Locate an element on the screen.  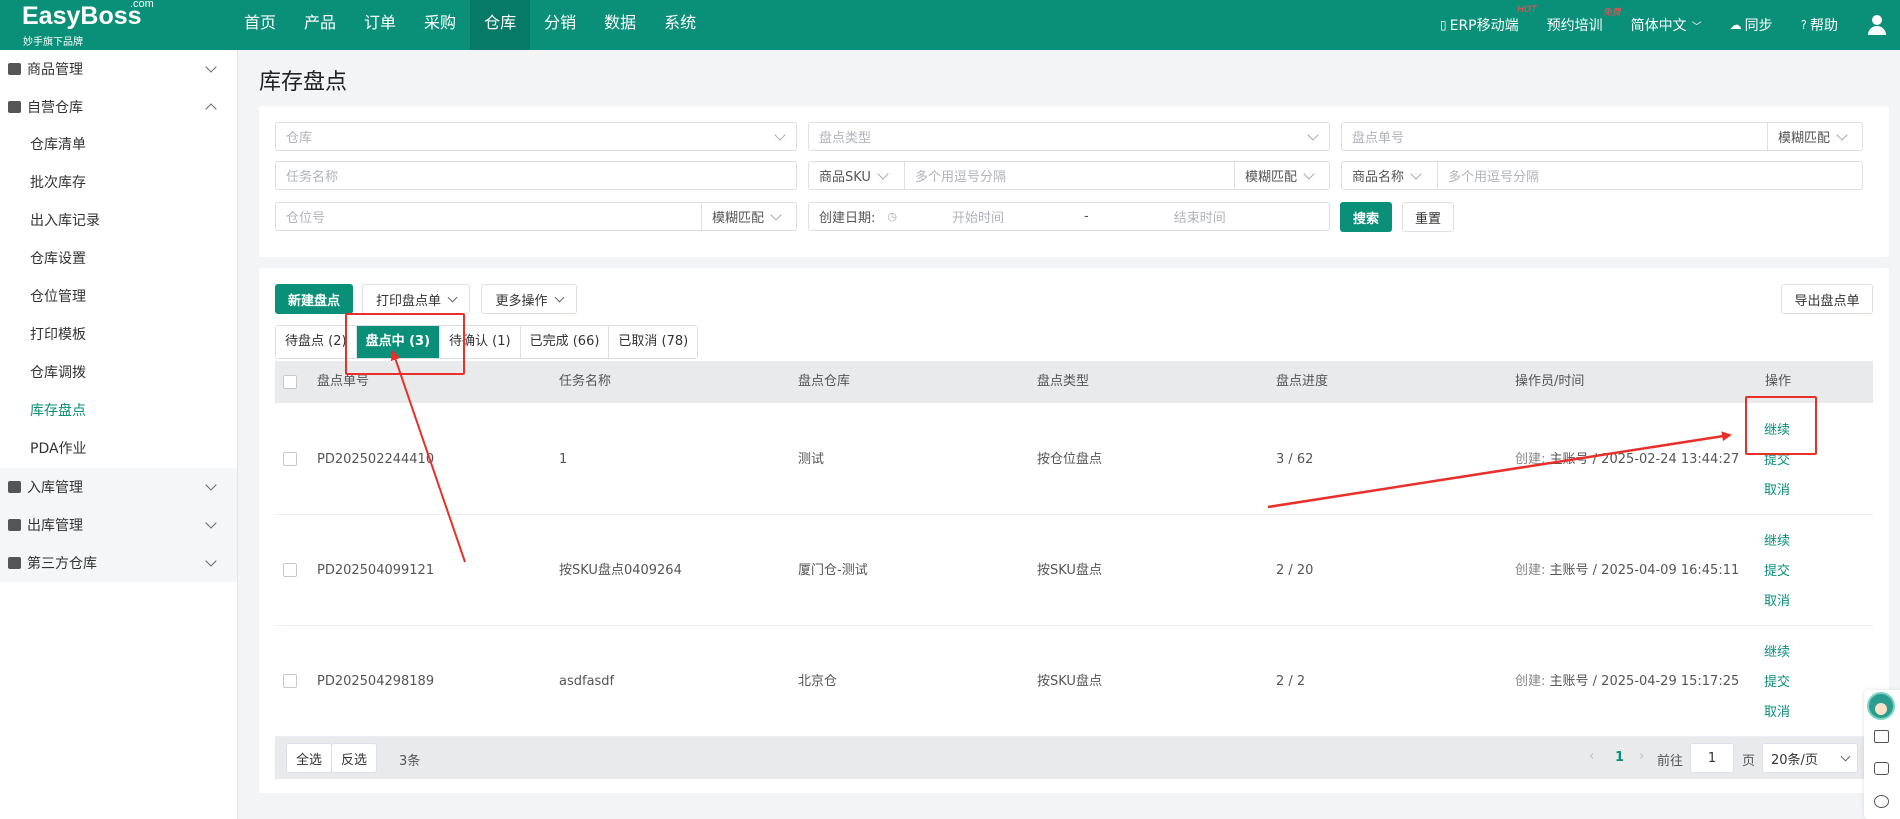
outbound-icon is located at coordinates (14, 525).